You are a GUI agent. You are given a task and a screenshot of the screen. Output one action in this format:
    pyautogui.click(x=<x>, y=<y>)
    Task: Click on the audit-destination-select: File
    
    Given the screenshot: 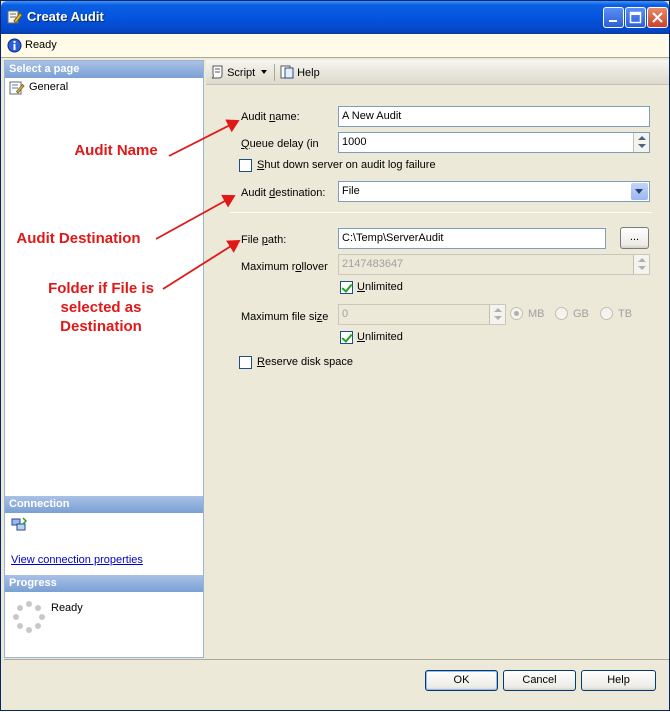 What is the action you would take?
    pyautogui.click(x=494, y=191)
    